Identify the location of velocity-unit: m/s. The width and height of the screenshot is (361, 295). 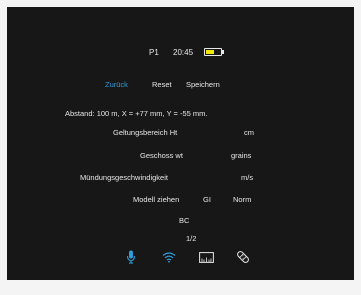
(247, 178).